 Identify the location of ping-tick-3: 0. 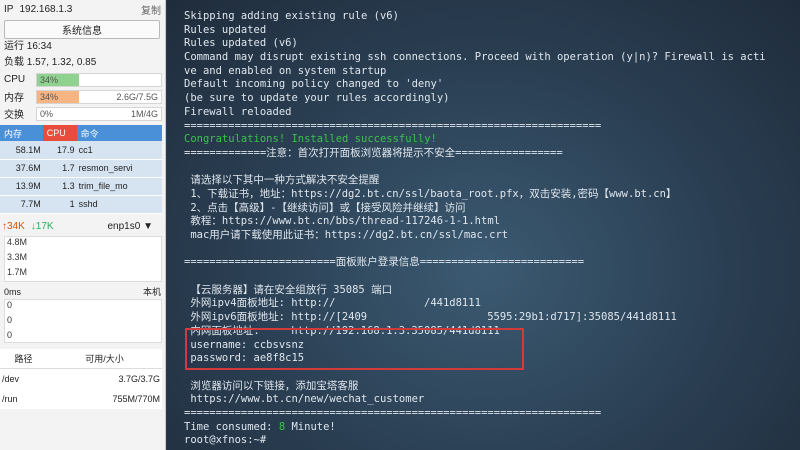
(10, 334).